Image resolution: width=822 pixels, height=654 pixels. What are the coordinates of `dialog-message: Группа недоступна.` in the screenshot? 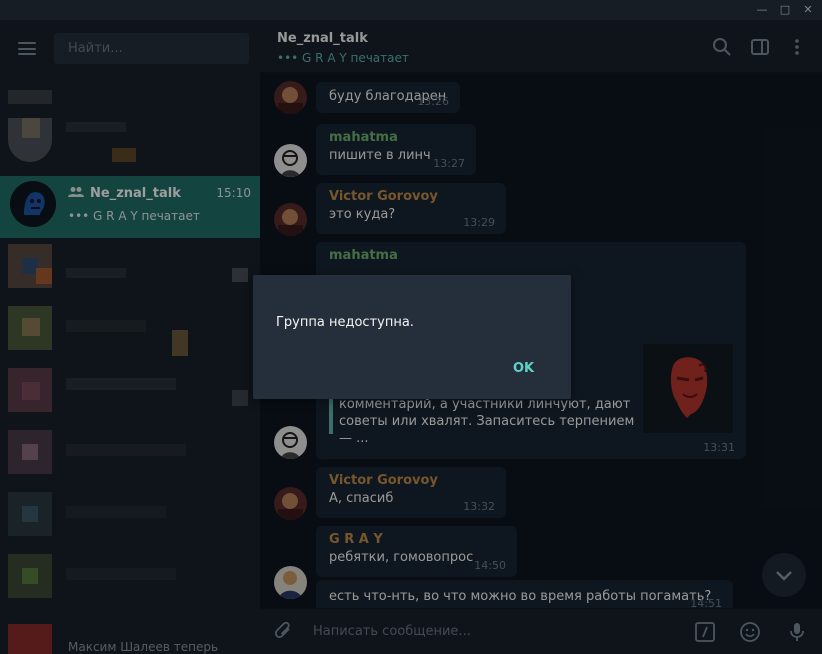 It's located at (345, 322).